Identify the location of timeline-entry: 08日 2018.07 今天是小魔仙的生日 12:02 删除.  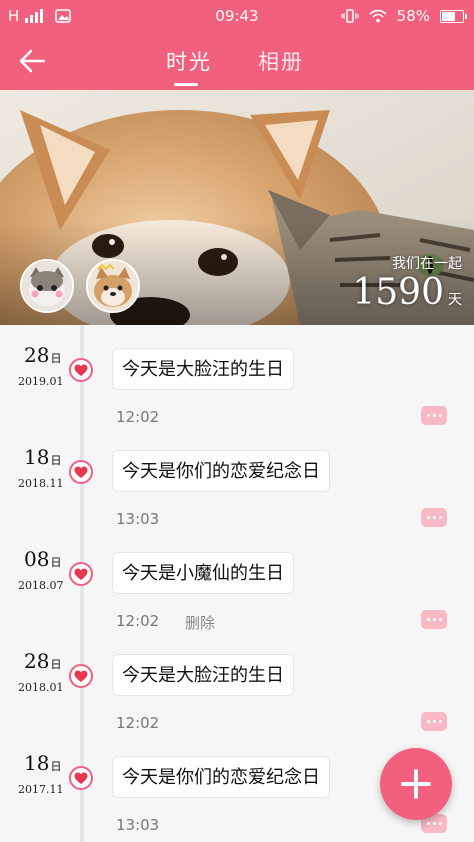
(237, 581).